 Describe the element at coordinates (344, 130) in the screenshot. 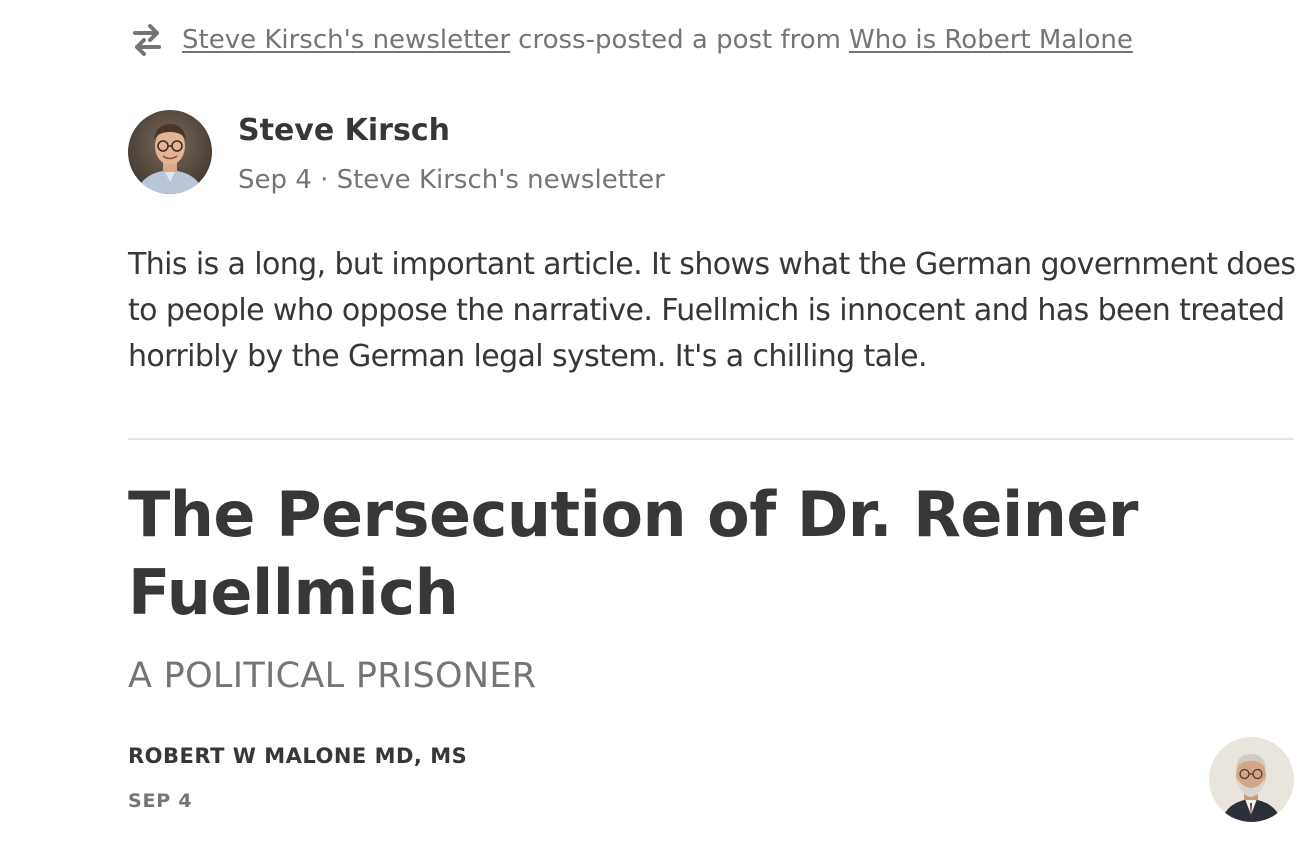

I see `author-name: Steve Kirsch` at that location.